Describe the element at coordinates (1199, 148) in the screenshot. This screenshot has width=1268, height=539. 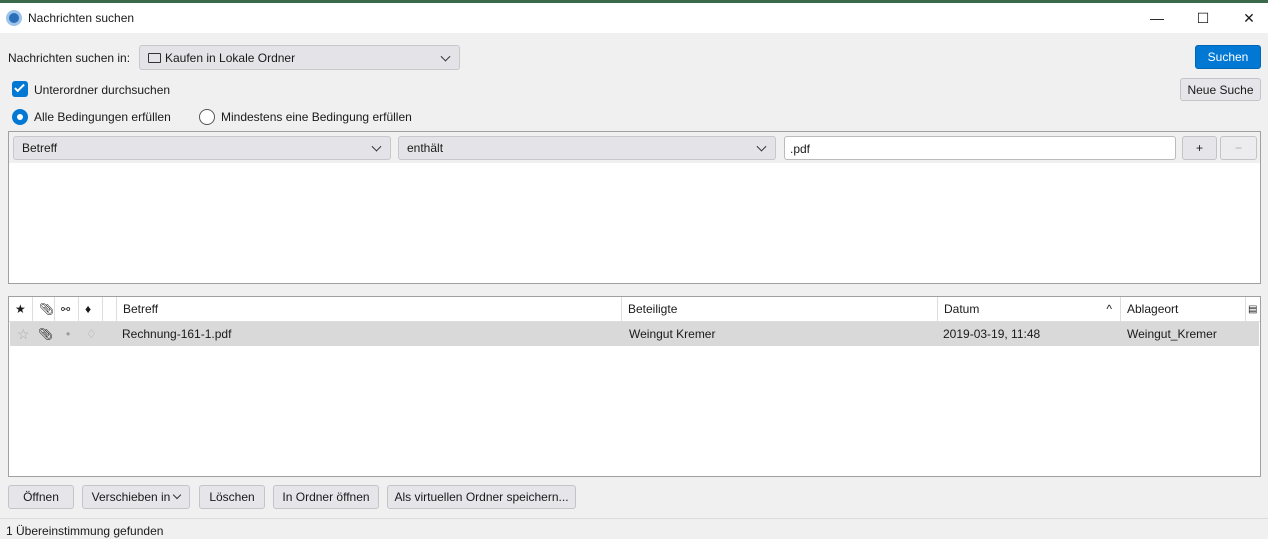
I see `add-criteria-button: +` at that location.